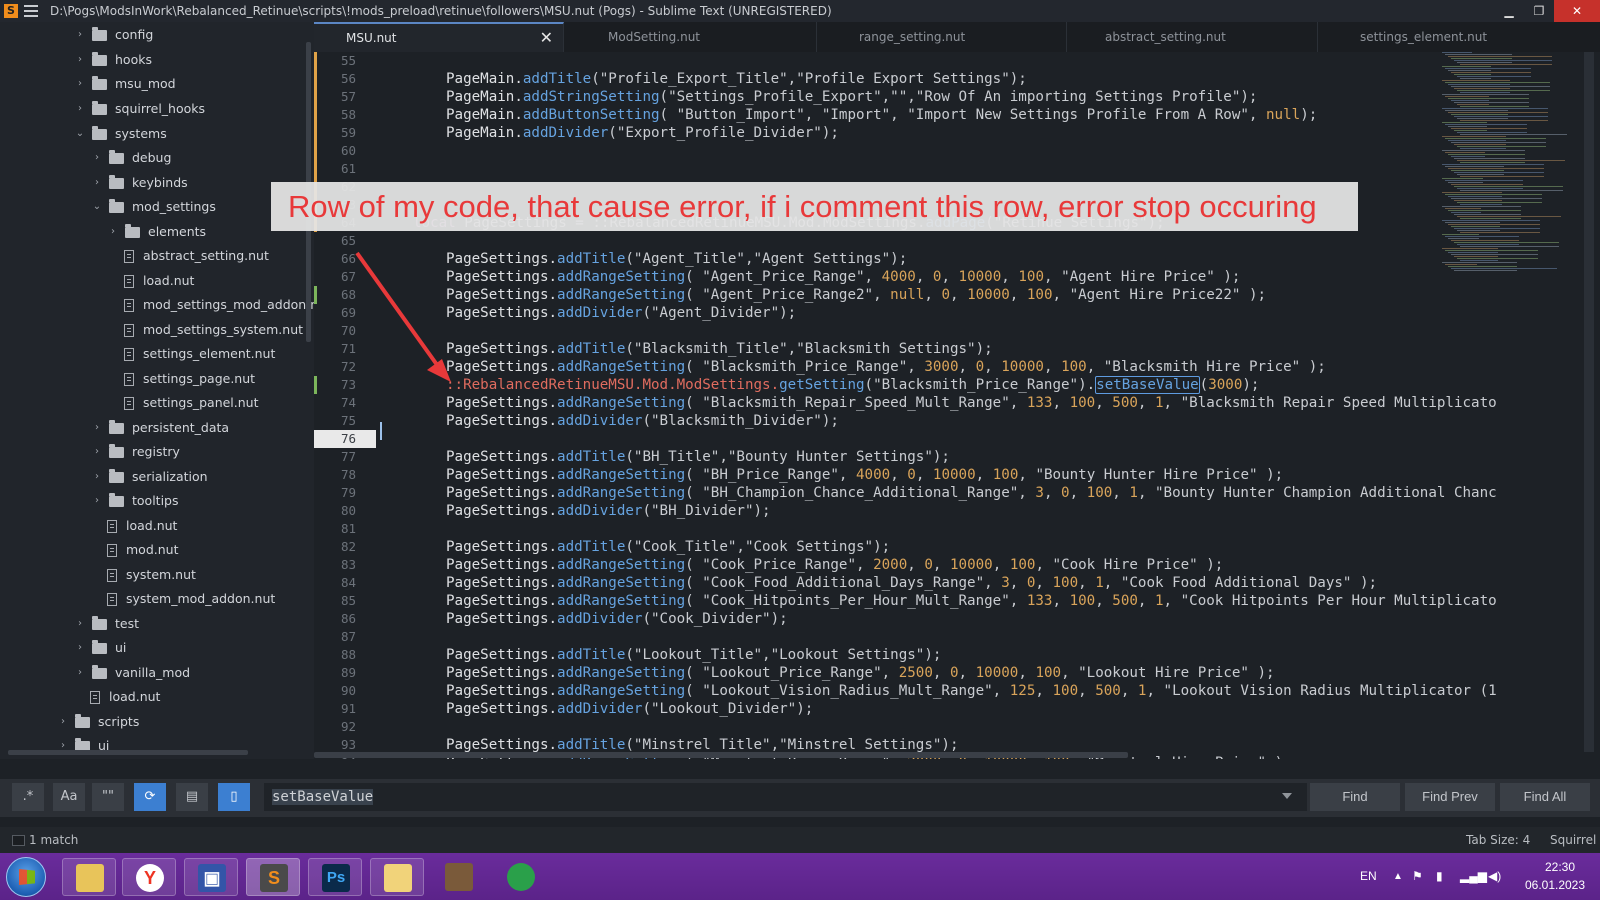 Image resolution: width=1600 pixels, height=900 pixels. I want to click on tab-msu-nut: MSU.nut ✕, so click(439, 37).